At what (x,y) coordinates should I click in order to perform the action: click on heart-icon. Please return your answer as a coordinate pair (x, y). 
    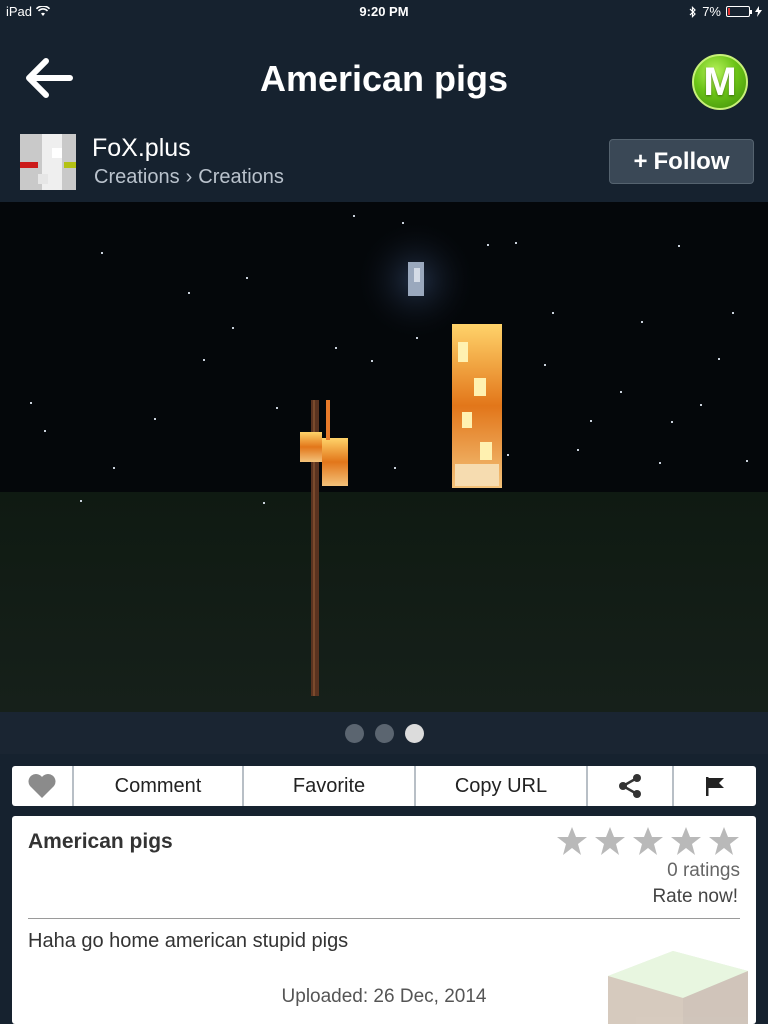
    Looking at the image, I should click on (42, 786).